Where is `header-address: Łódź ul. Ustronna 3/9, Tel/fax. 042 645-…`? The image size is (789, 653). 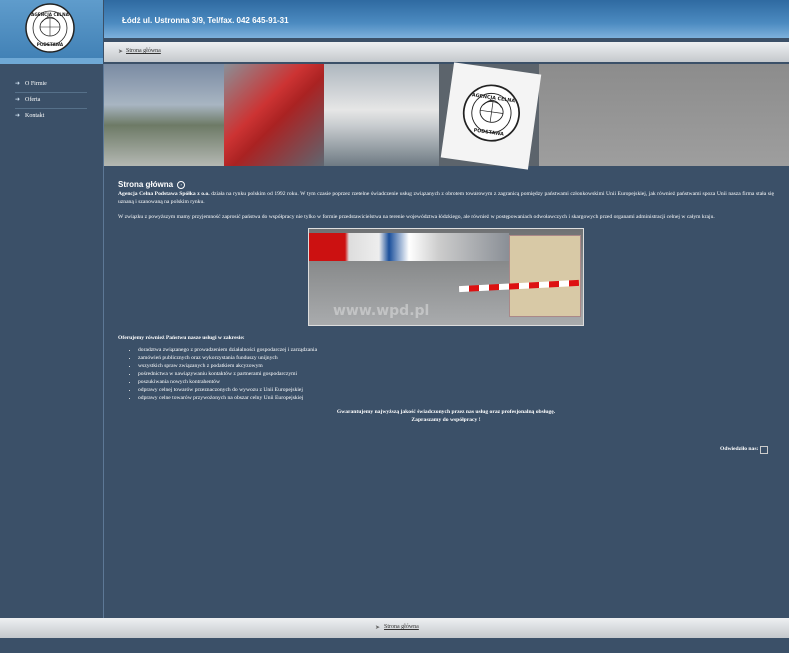
header-address: Łódź ul. Ustronna 3/9, Tel/fax. 042 645-… is located at coordinates (205, 20).